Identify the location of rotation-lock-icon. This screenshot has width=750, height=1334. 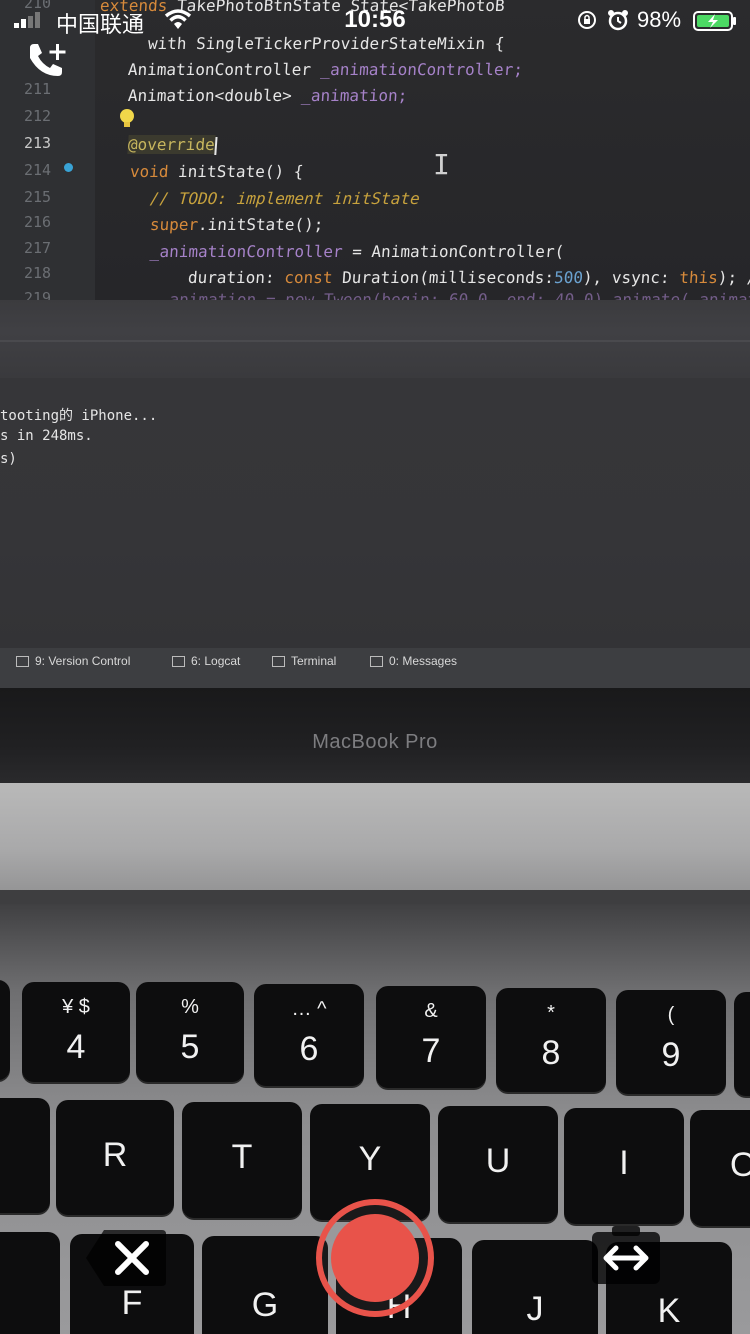
(587, 20).